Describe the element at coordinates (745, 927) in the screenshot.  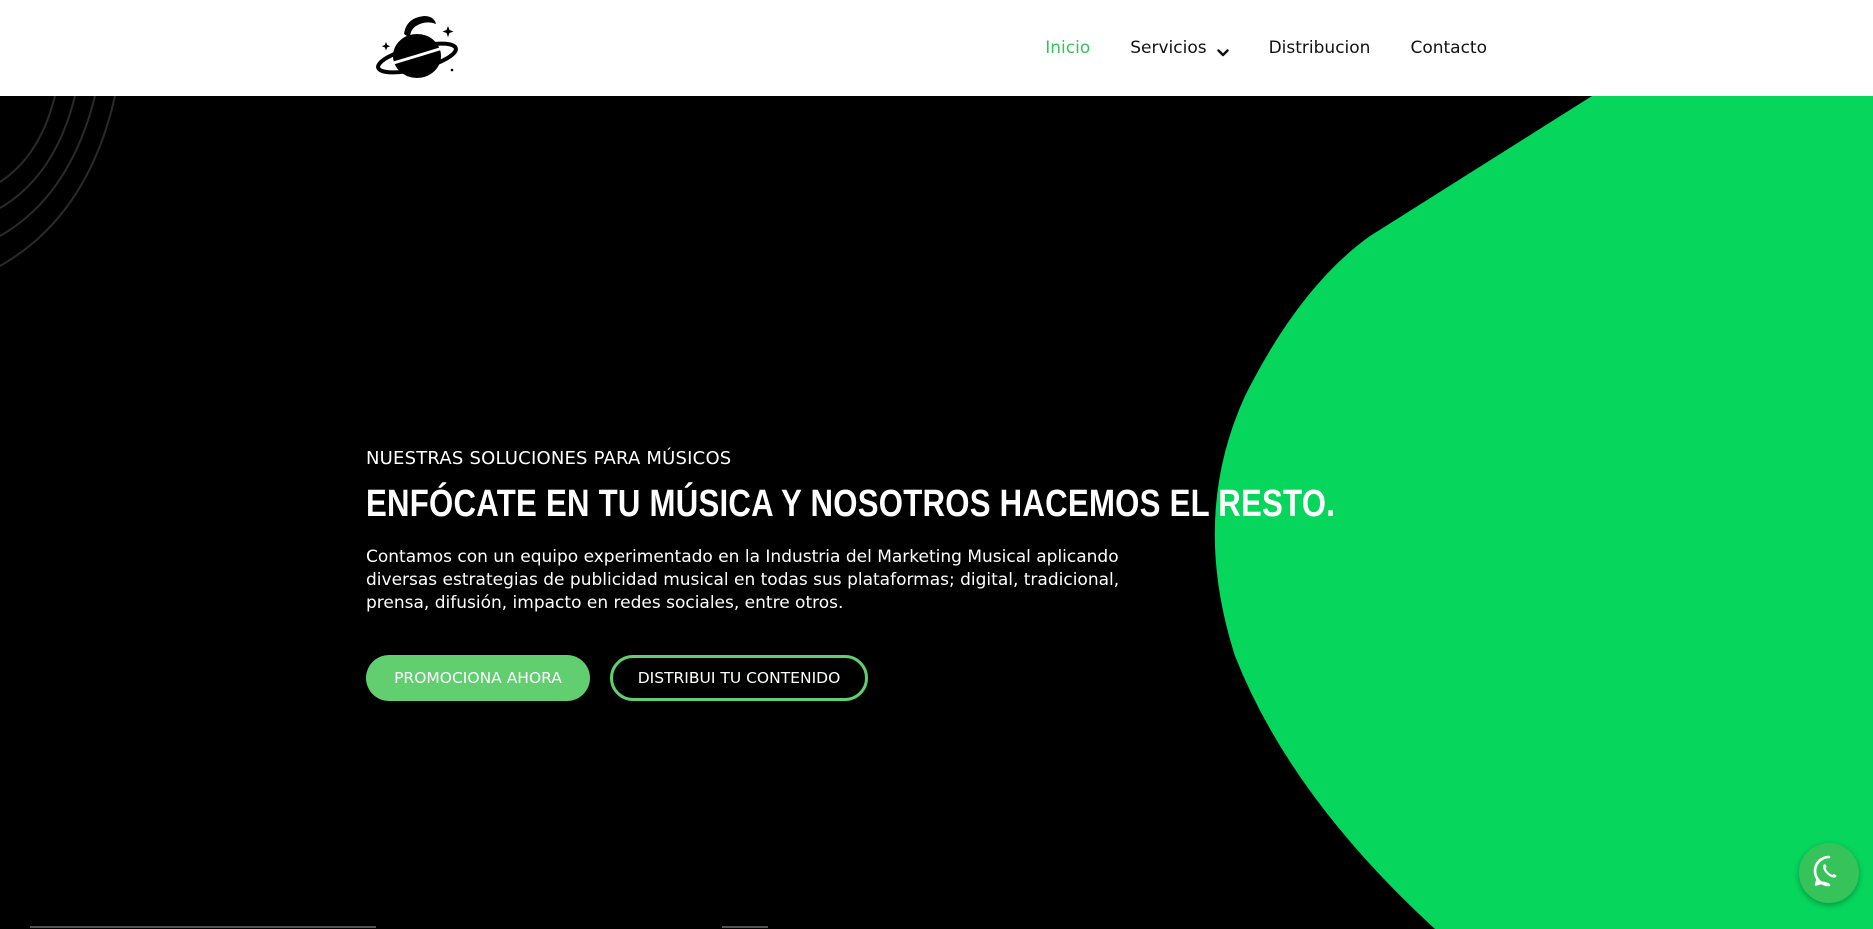
I see `bottom-divider-right` at that location.